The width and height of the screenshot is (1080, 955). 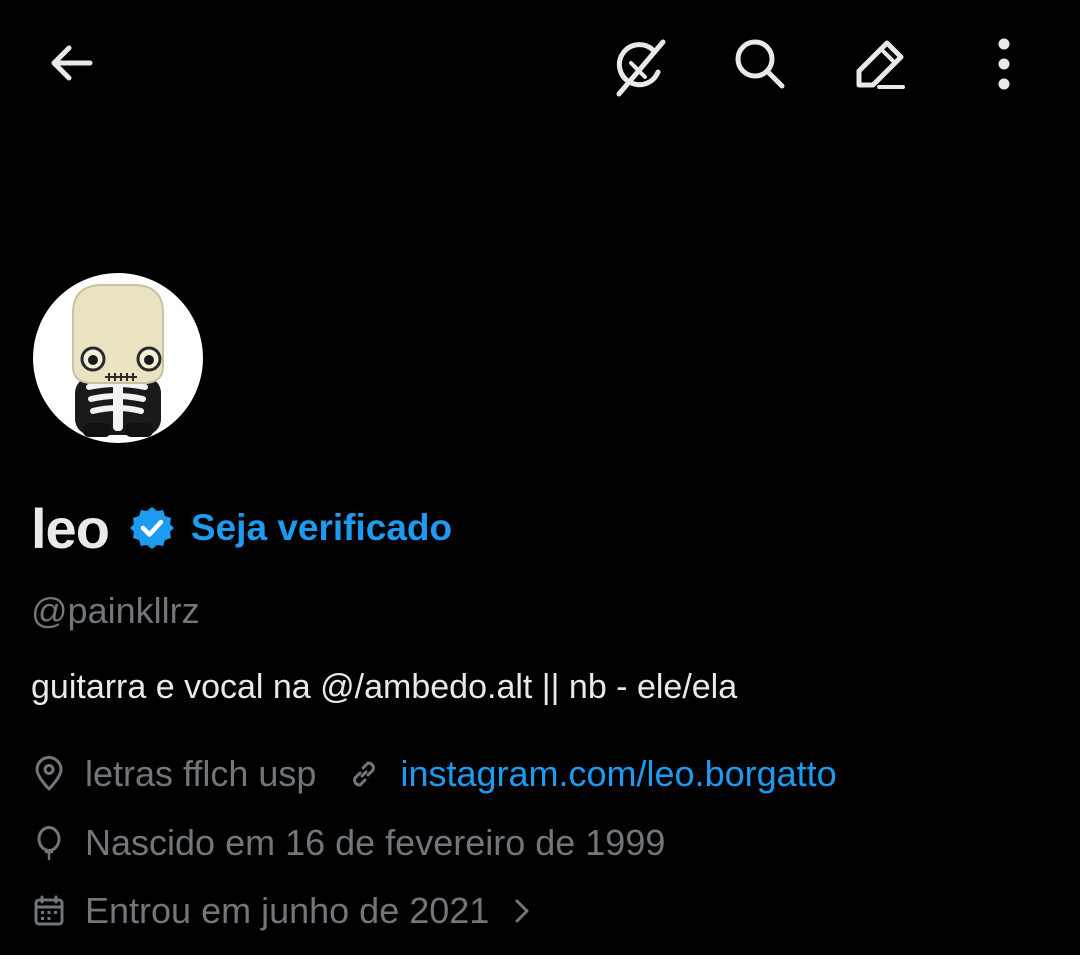 What do you see at coordinates (201, 773) in the screenshot?
I see `location-text: letras fflch usp` at bounding box center [201, 773].